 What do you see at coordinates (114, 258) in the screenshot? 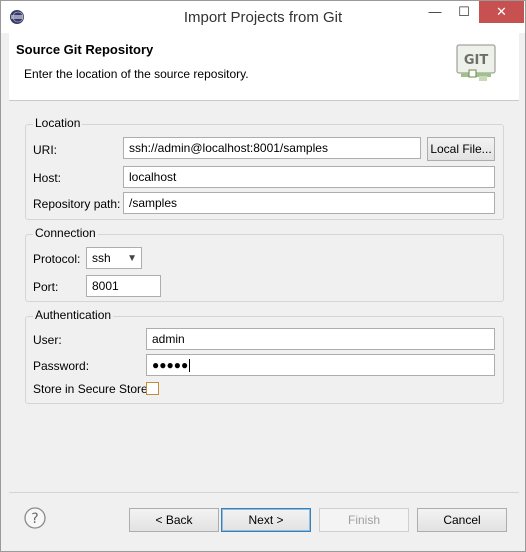
I see `protocol-select: ssh ▼` at bounding box center [114, 258].